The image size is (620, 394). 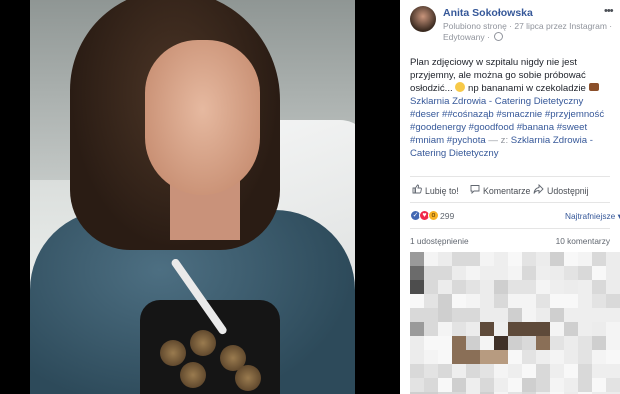 I want to click on comment-button: Komentarze, so click(x=500, y=190).